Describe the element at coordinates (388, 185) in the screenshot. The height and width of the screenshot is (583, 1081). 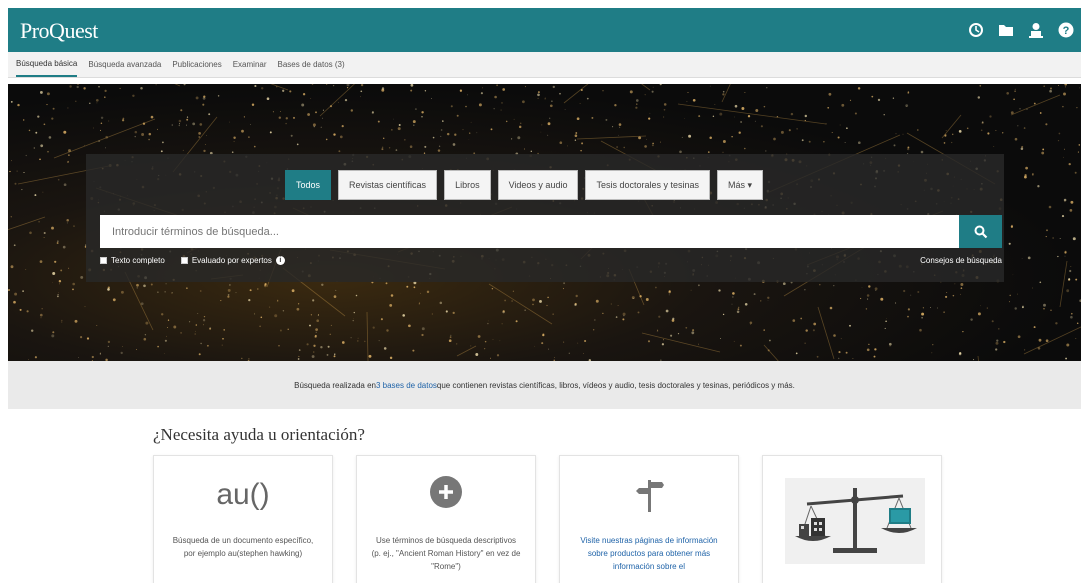
I see `tab-journals: Revistas científicas` at that location.